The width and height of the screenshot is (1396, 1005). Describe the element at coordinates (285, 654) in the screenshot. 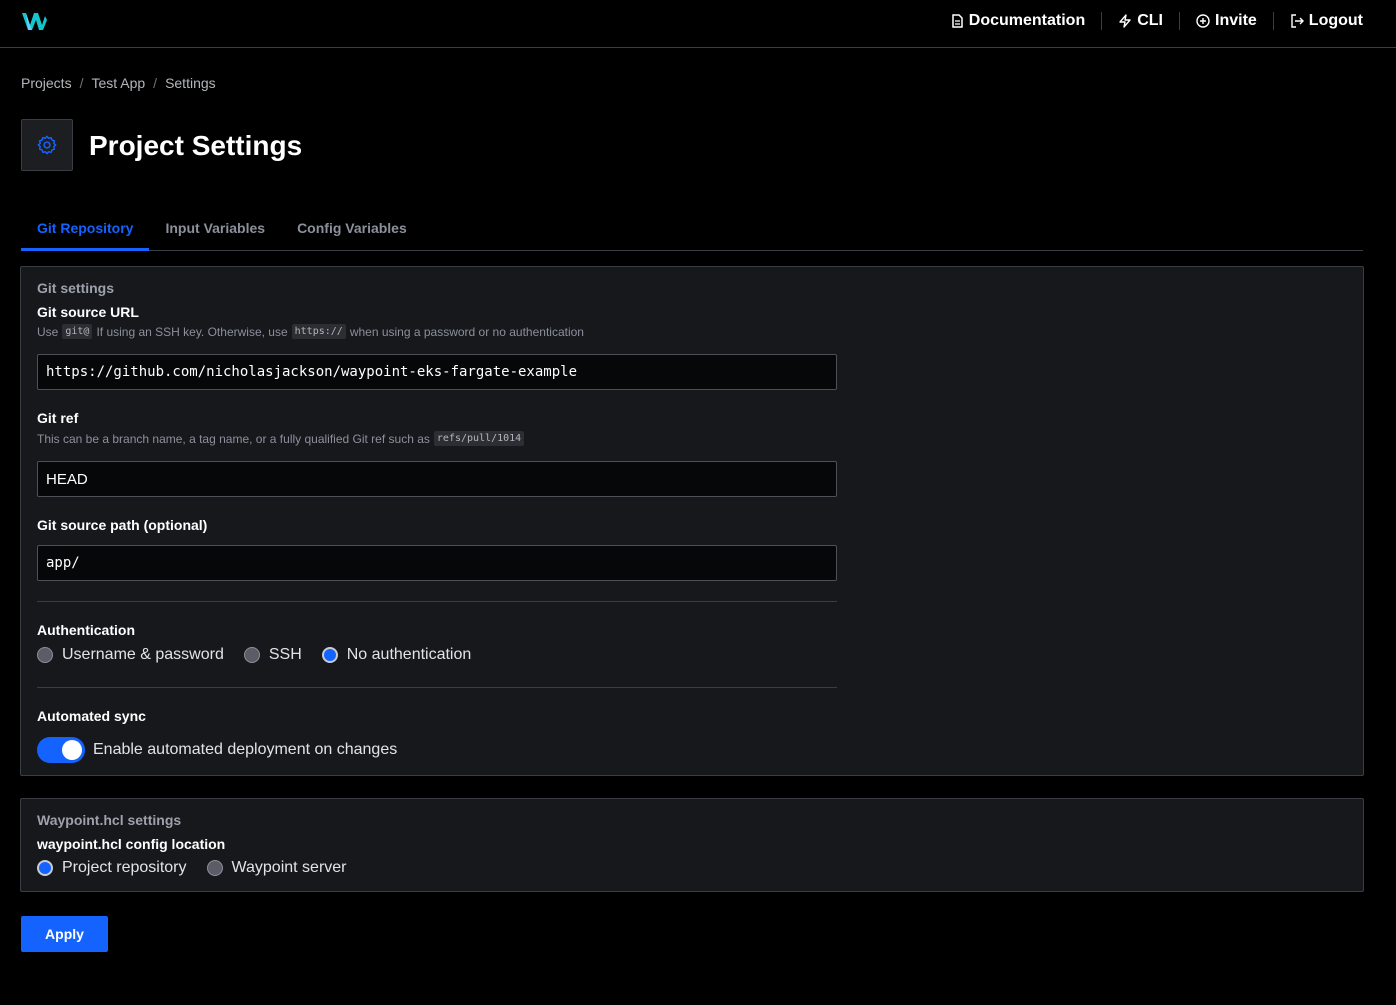

I see `radio-label: SSH` at that location.